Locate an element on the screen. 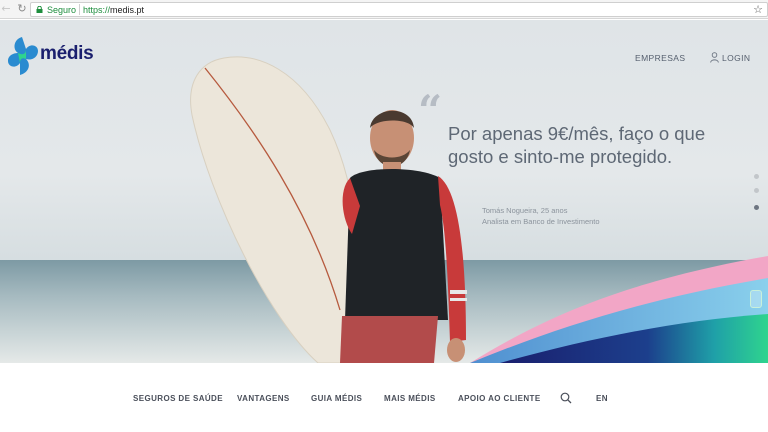 Image resolution: width=768 pixels, height=432 pixels. slide-dot-3-active is located at coordinates (756, 207).